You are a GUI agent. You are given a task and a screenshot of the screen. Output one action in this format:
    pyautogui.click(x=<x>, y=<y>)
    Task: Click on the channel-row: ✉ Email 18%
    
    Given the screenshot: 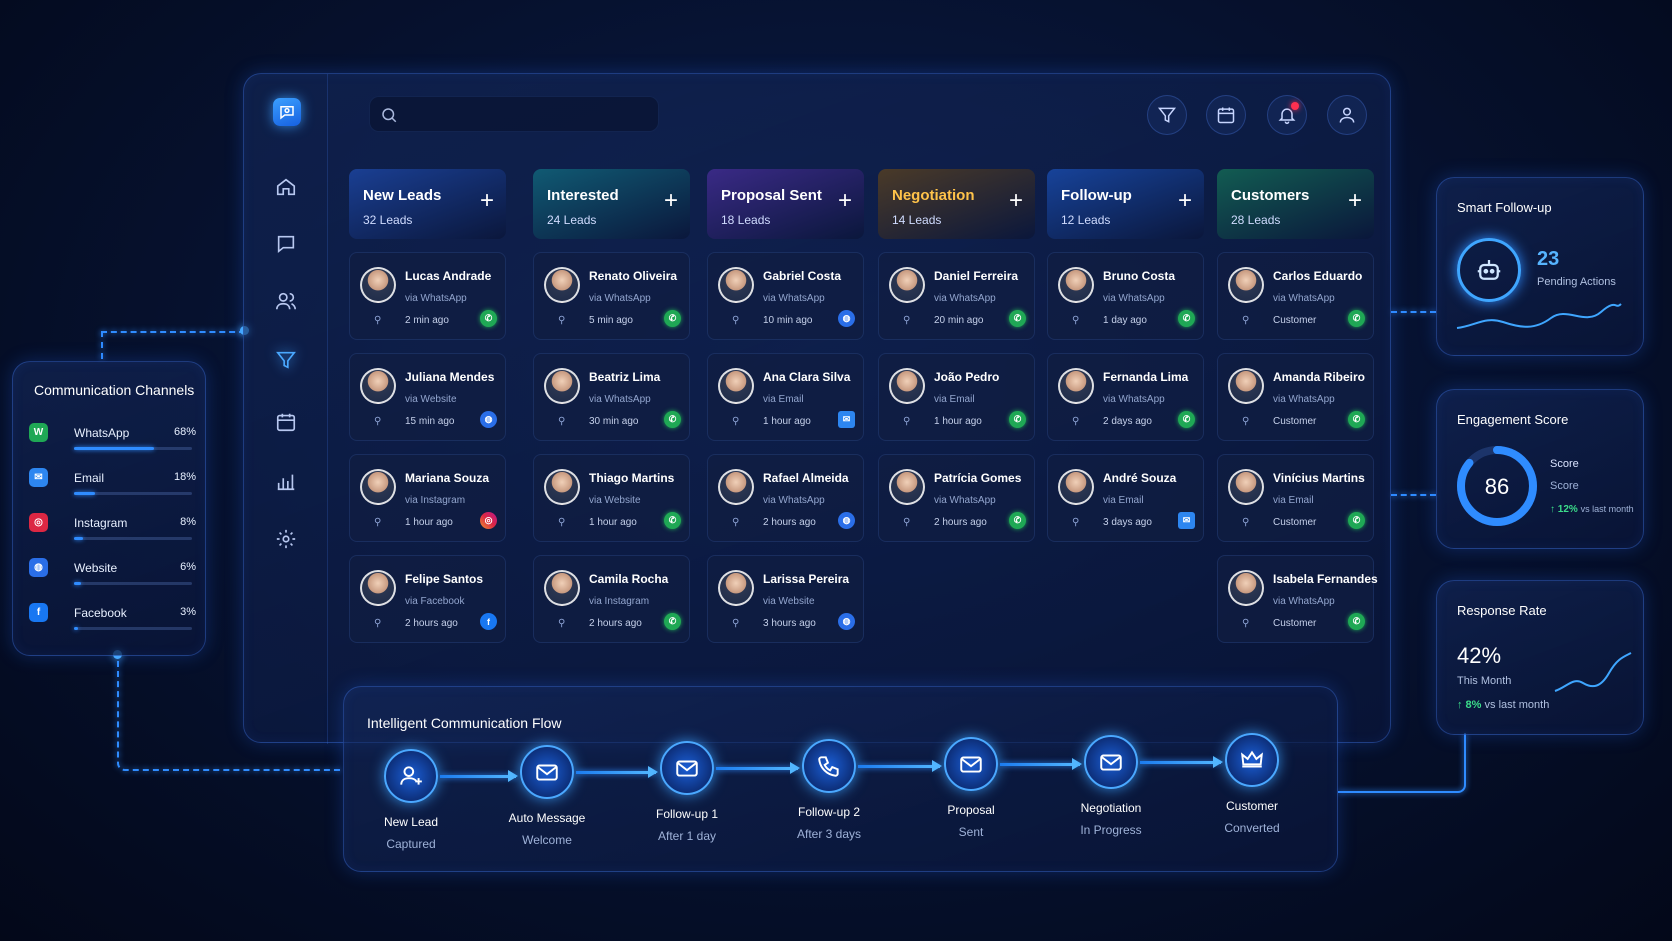 What is the action you would take?
    pyautogui.click(x=114, y=488)
    